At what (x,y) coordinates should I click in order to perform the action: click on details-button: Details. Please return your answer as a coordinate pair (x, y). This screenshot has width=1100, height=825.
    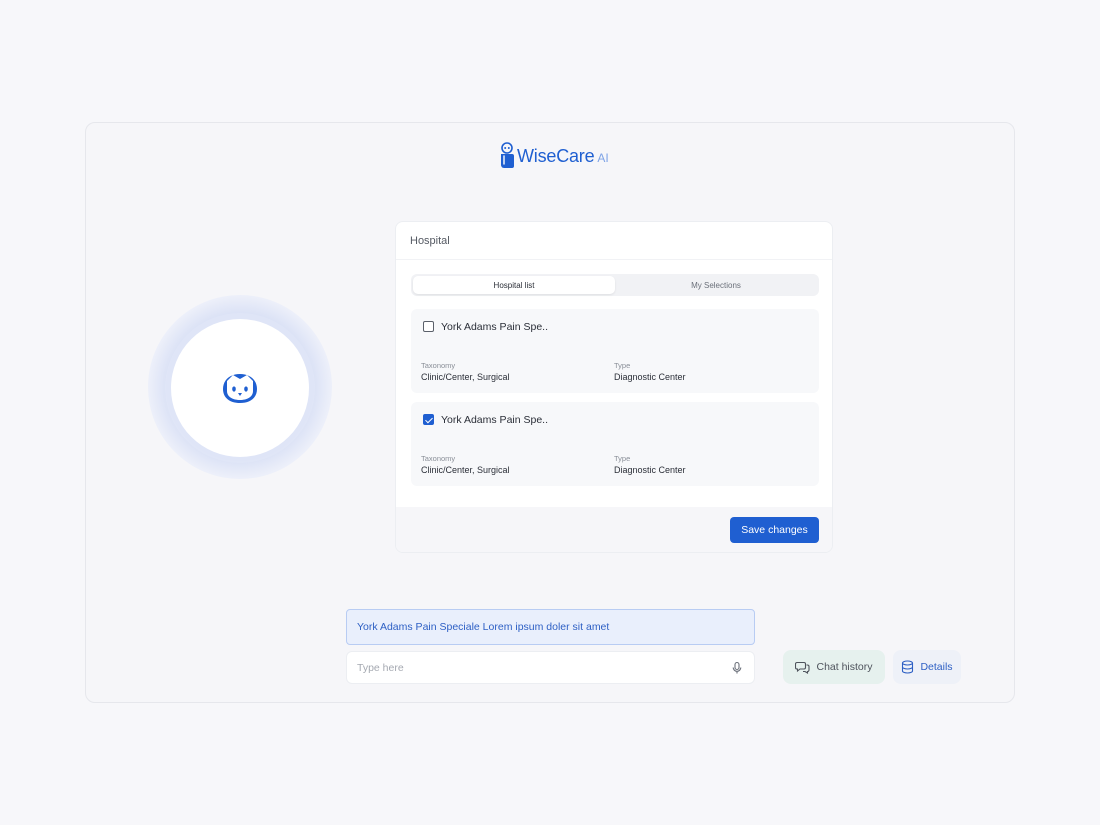
    Looking at the image, I should click on (927, 667).